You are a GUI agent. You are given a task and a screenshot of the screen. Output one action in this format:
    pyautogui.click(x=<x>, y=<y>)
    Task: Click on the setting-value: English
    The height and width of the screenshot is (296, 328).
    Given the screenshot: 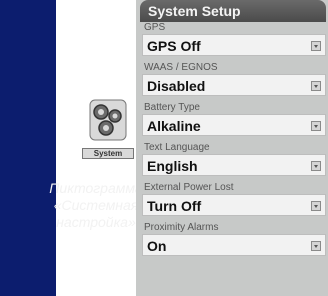 What is the action you would take?
    pyautogui.click(x=172, y=166)
    